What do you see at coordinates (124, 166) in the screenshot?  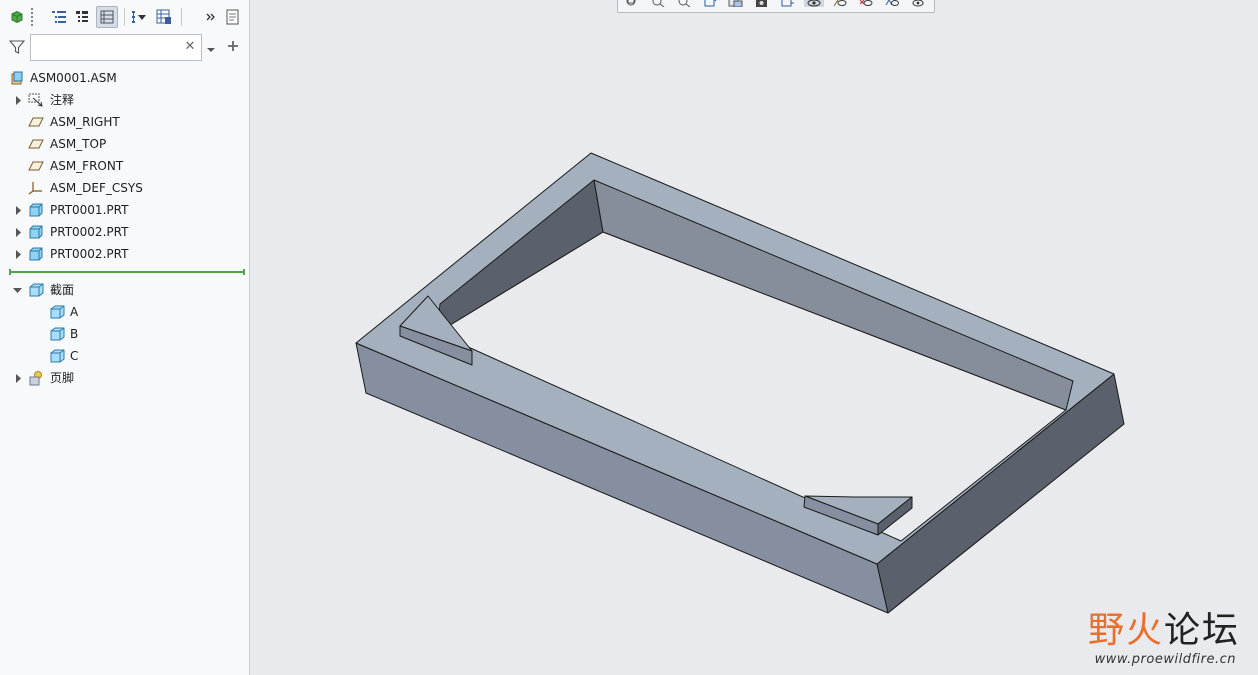 I see `tree-item-asm-front: ASM_FRONT` at bounding box center [124, 166].